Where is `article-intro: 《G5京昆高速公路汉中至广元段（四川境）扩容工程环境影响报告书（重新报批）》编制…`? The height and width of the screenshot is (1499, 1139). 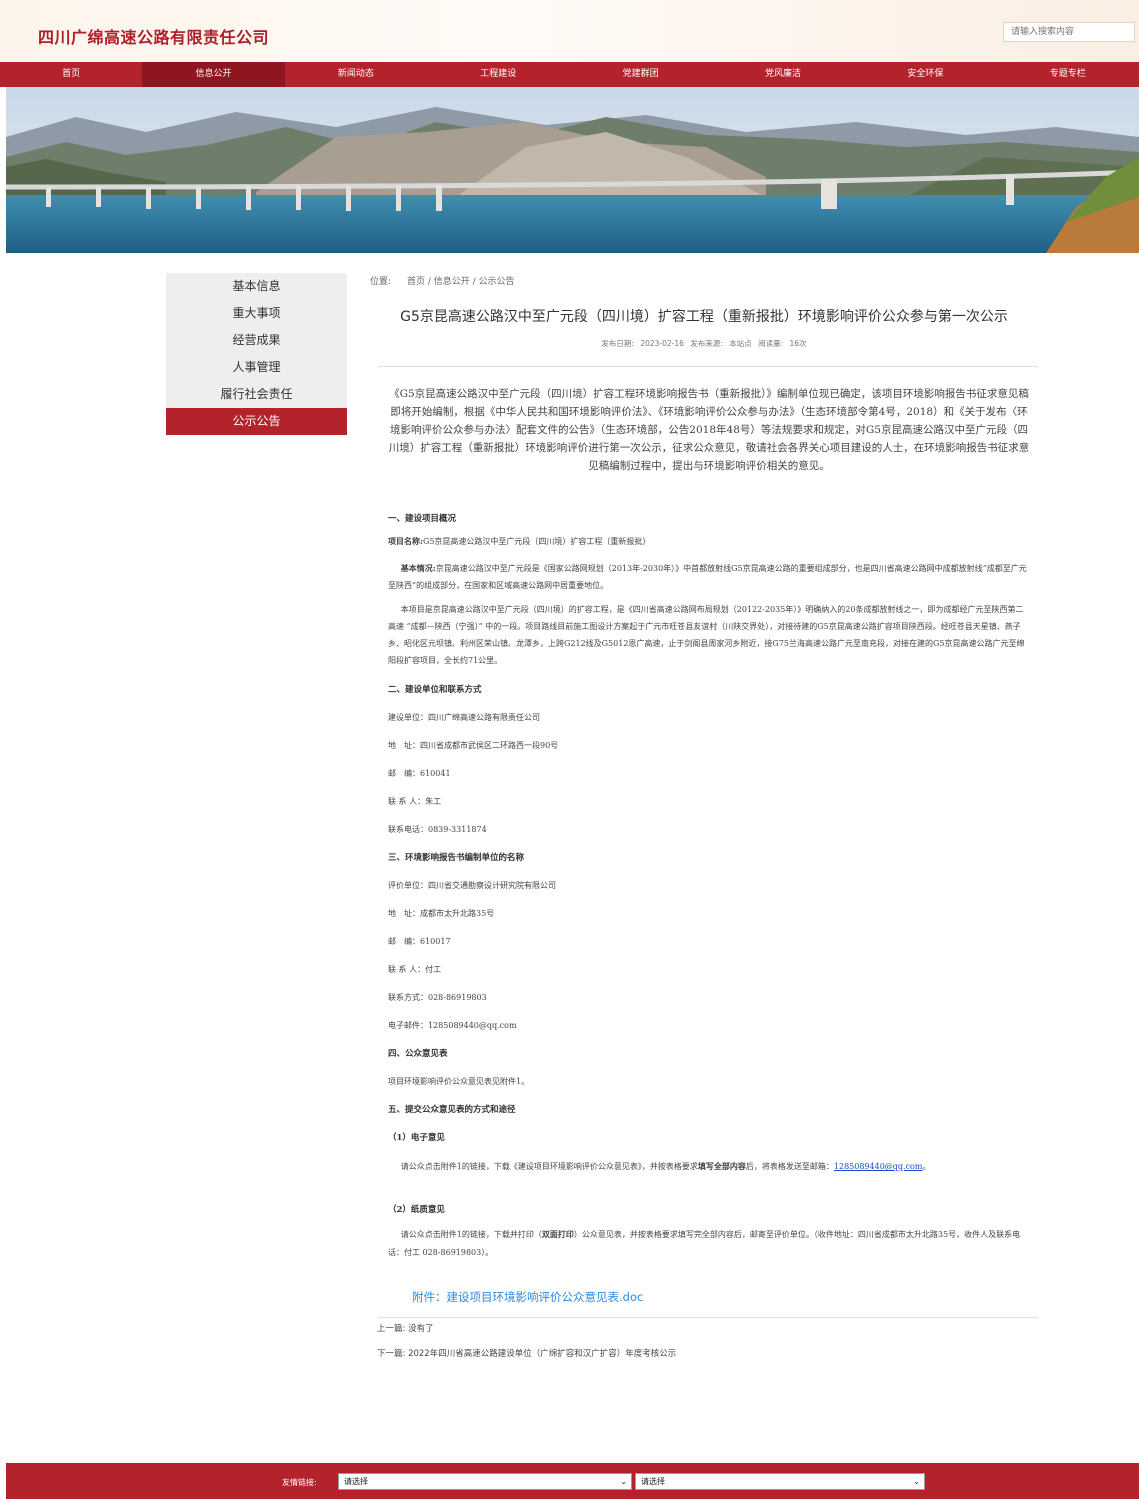
article-intro: 《G5京昆高速公路汉中至广元段（四川境）扩容工程环境影响报告书（重新报批）》编制… is located at coordinates (709, 430).